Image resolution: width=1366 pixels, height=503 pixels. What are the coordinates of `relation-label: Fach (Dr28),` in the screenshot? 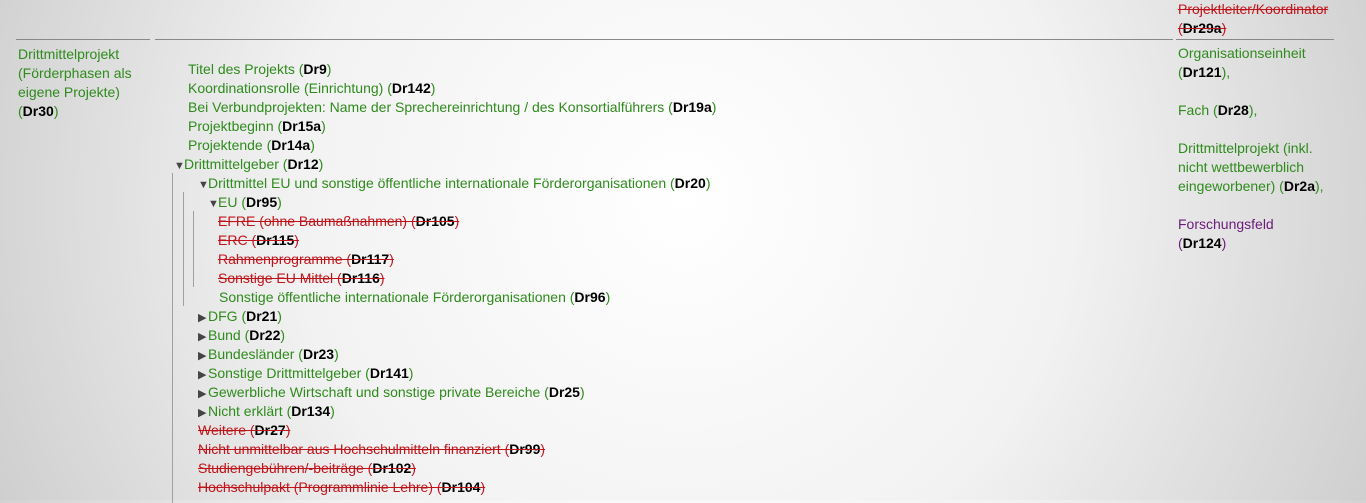 It's located at (1218, 110).